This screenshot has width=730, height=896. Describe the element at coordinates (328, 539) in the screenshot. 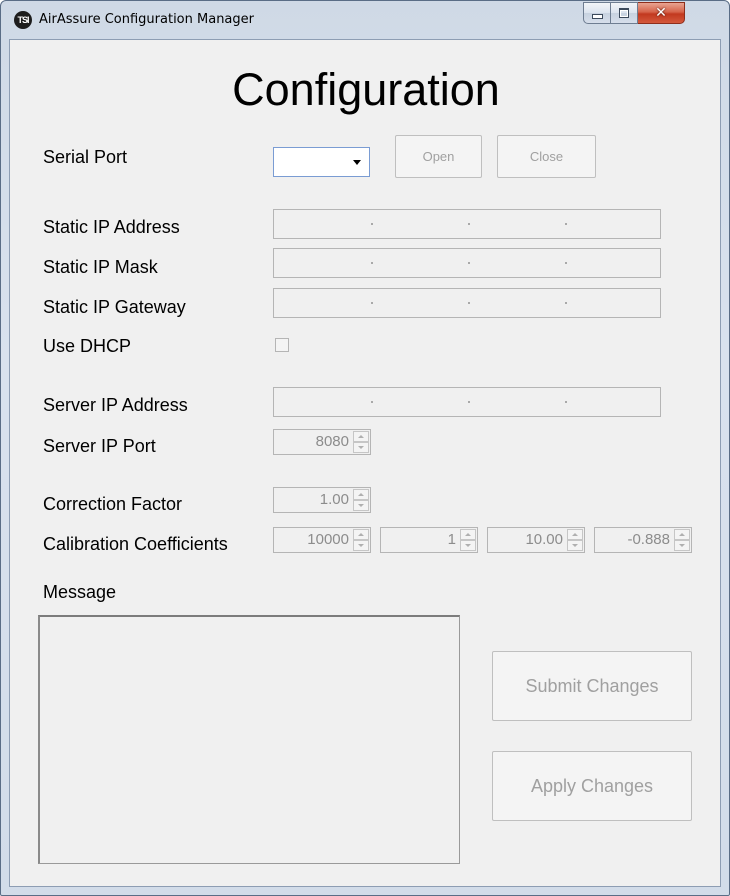

I see `calibration-coefficient-1-value: 10000` at that location.